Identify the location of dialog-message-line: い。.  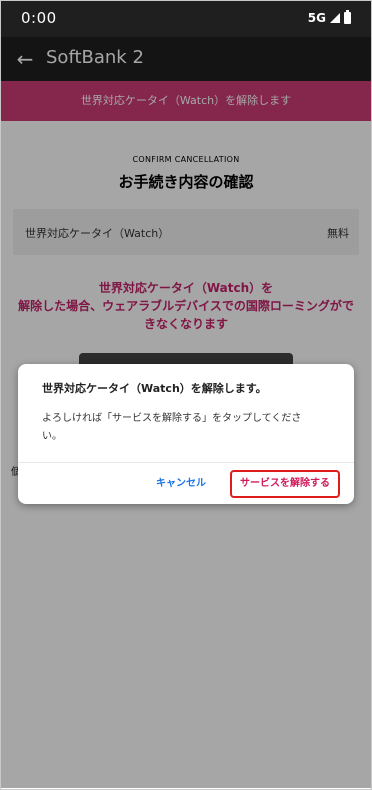
(52, 436).